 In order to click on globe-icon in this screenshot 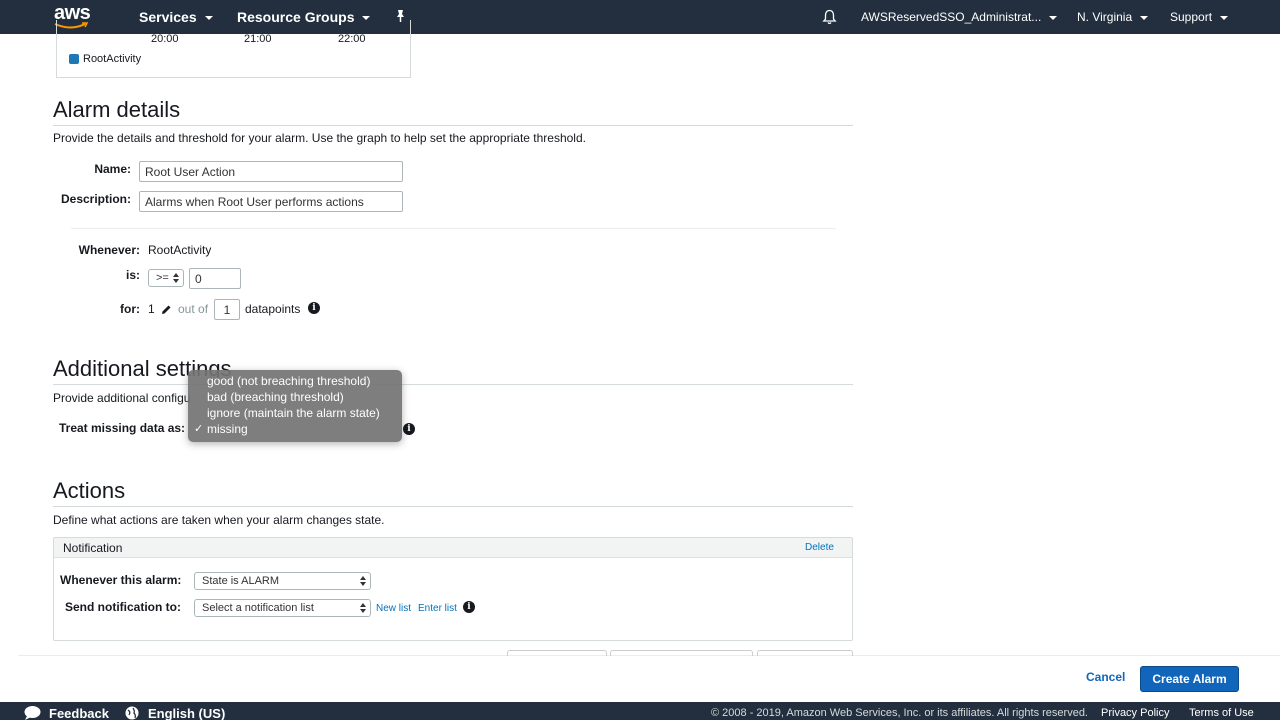, I will do `click(132, 713)`.